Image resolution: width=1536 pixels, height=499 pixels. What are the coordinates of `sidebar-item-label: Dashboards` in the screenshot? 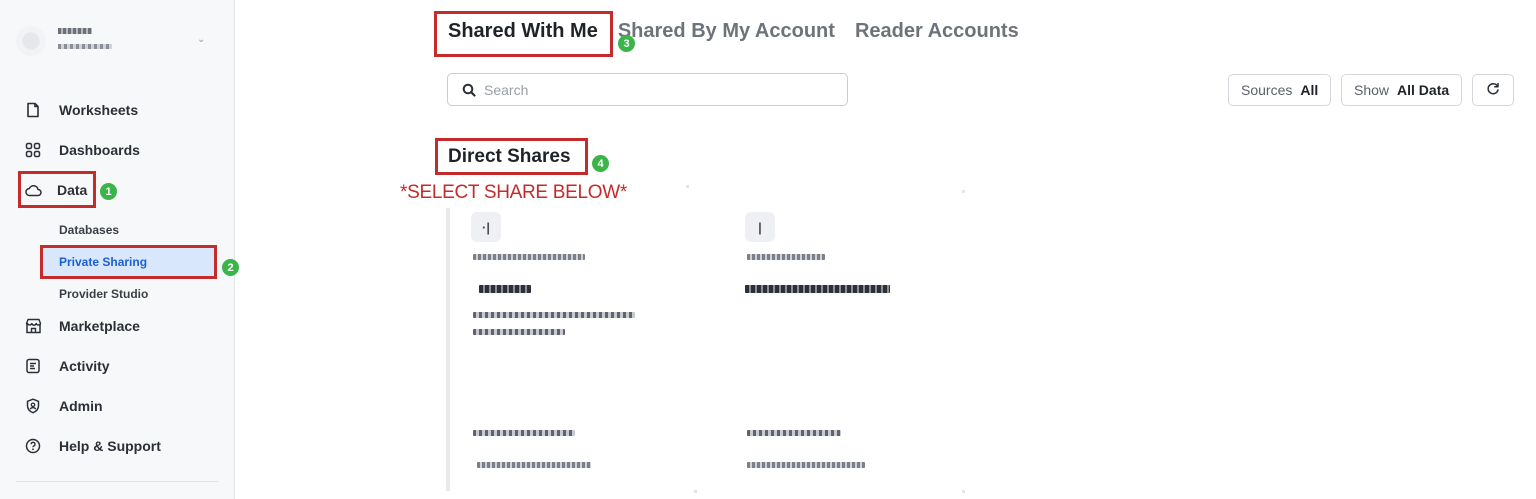 It's located at (99, 150).